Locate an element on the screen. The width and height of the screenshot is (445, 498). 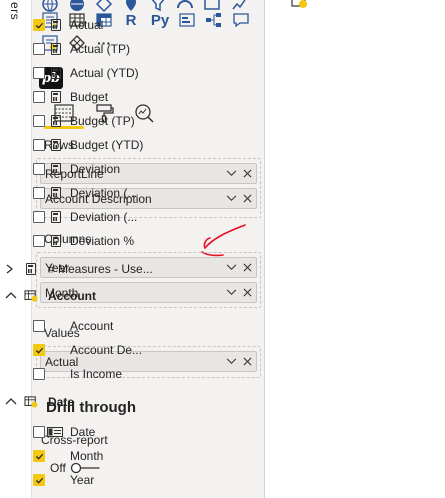
decomposition-tree-icon is located at coordinates (214, 20).